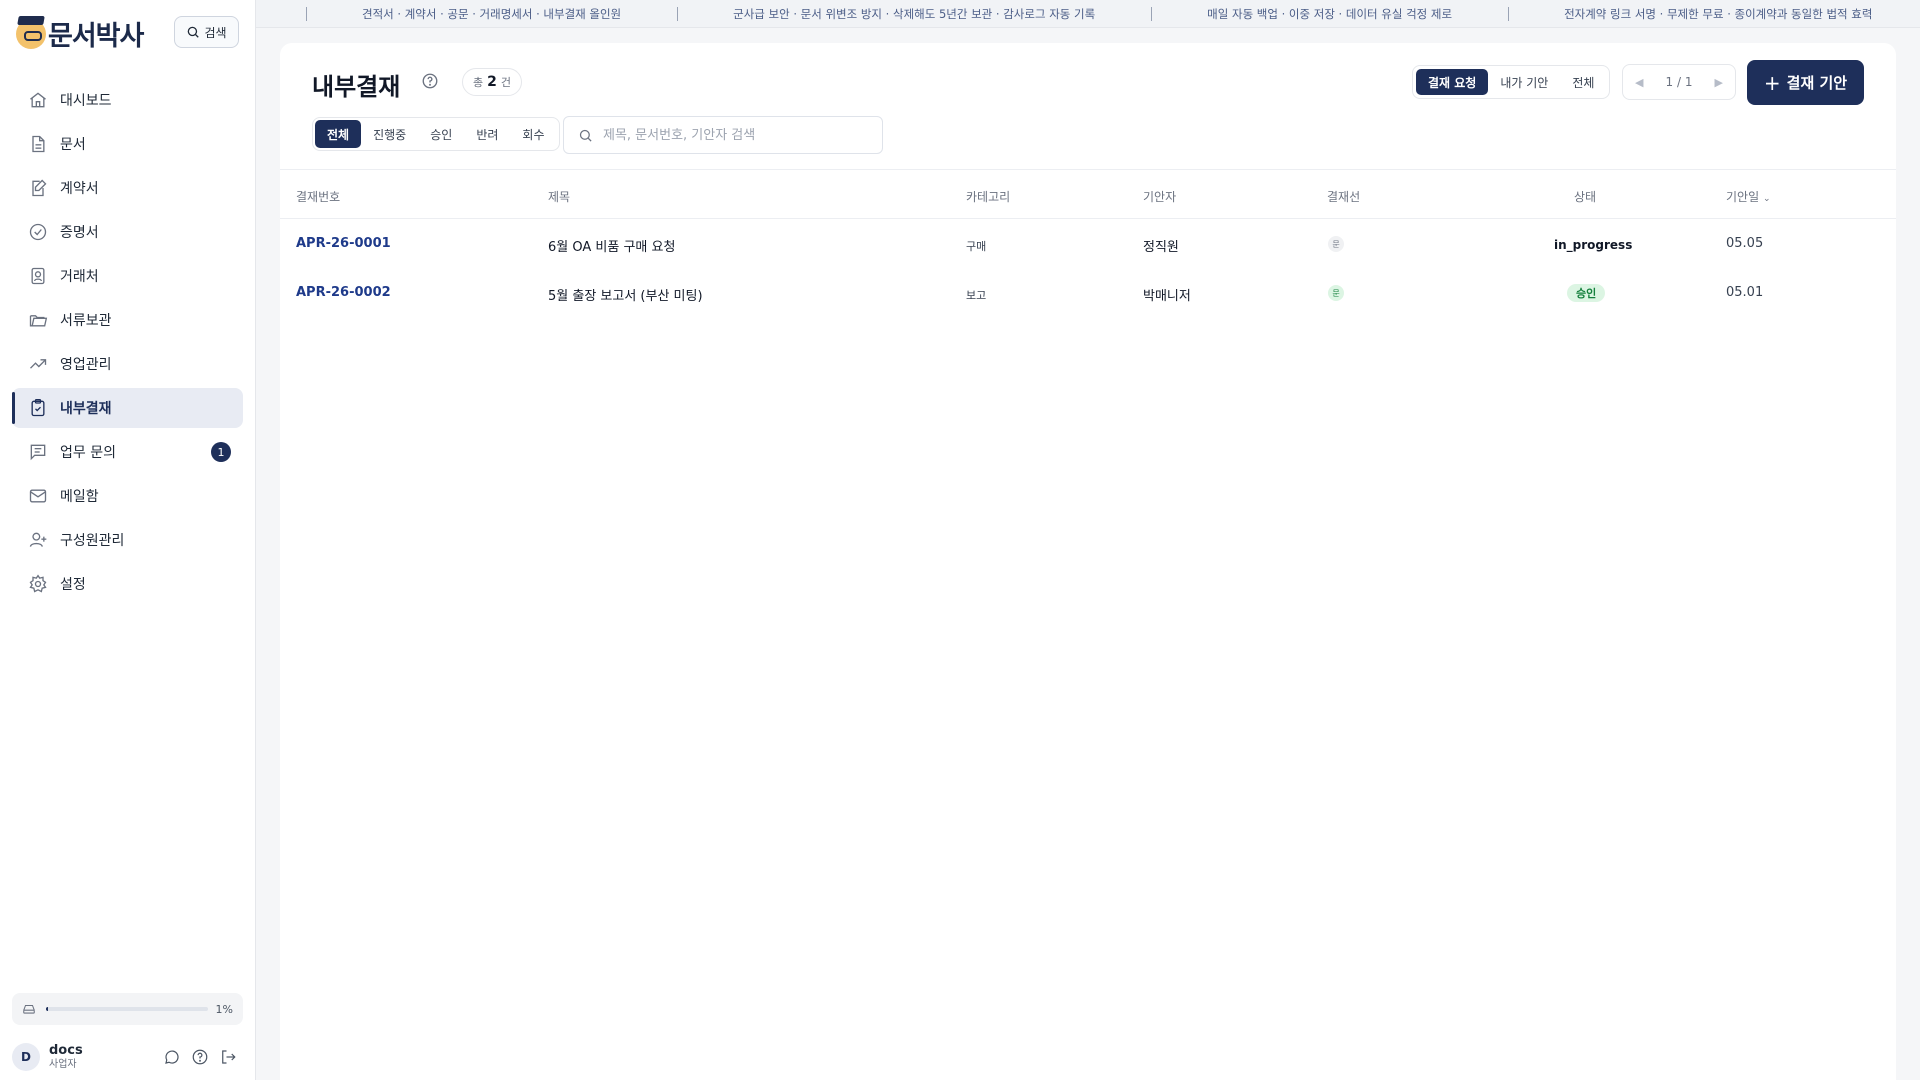 Image resolution: width=1920 pixels, height=1080 pixels. Describe the element at coordinates (127, 100) in the screenshot. I see `sidebar-item-dashboard: 대시보드` at that location.